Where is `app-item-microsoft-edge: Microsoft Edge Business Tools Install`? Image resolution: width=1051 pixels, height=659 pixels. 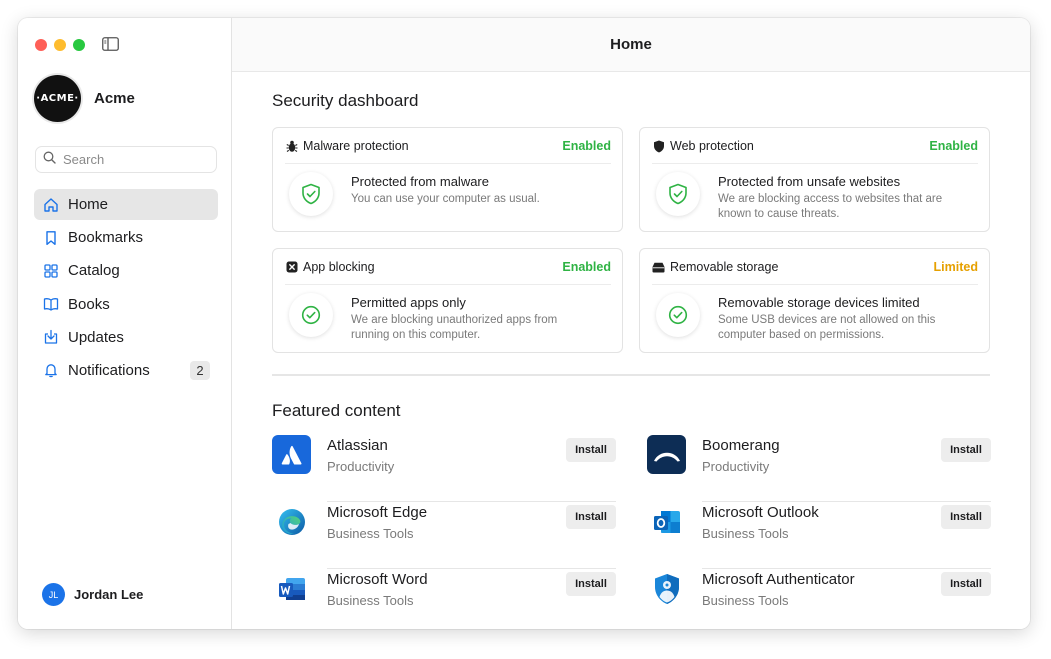
app-item-microsoft-edge: Microsoft Edge Business Tools Install is located at coordinates (444, 535).